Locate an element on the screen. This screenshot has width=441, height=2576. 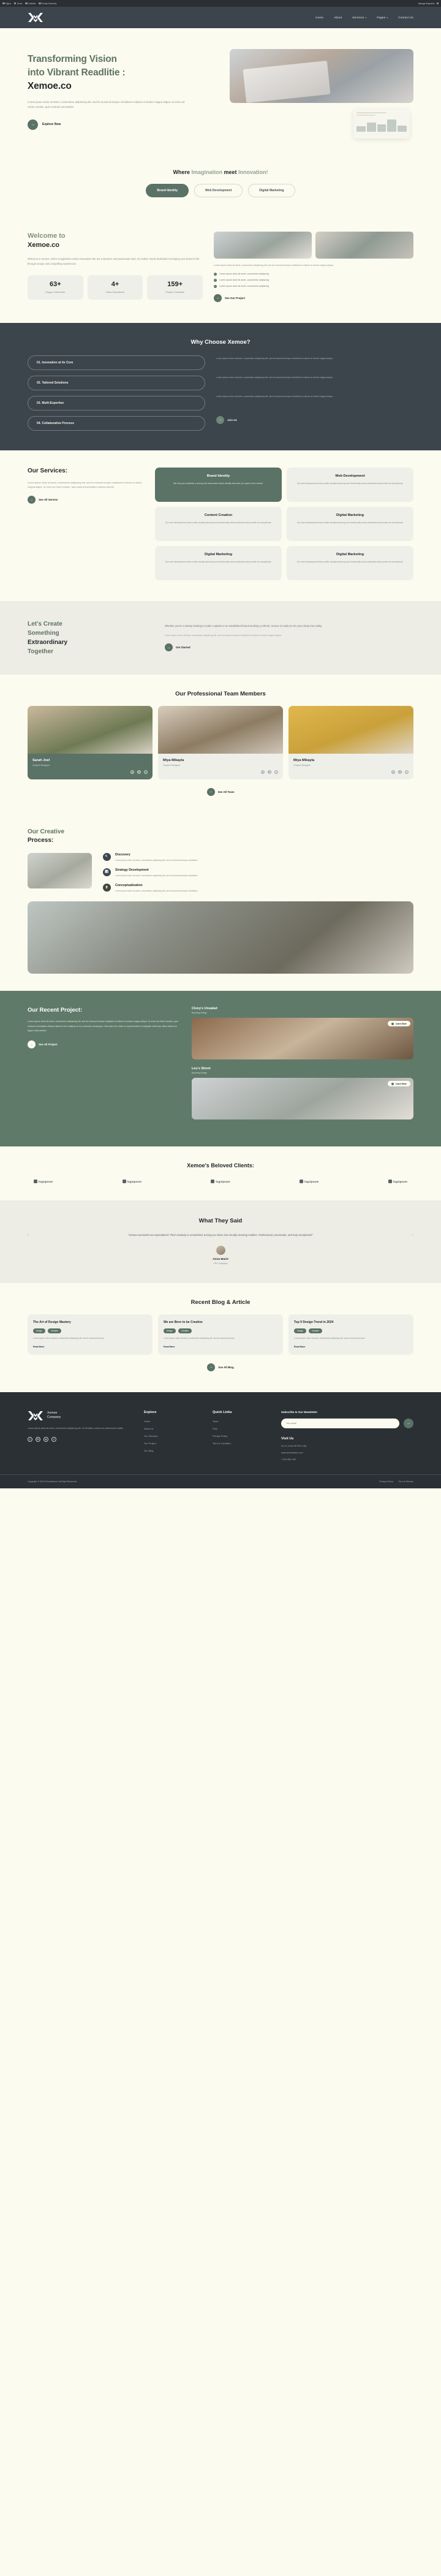
process-wide-image is located at coordinates (221, 937).